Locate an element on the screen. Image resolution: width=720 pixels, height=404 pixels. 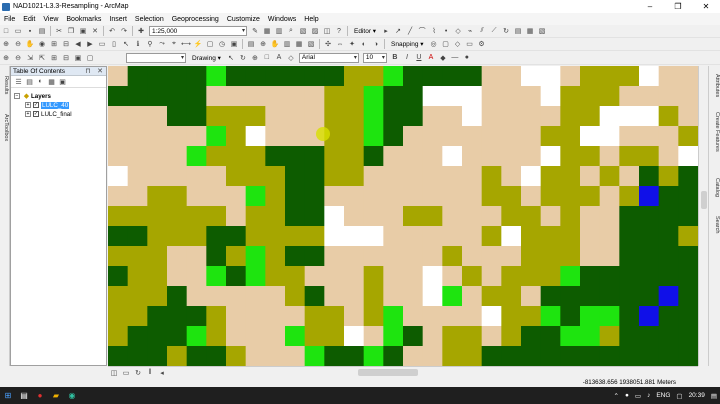
search-tab: Search is located at coordinates (715, 224).